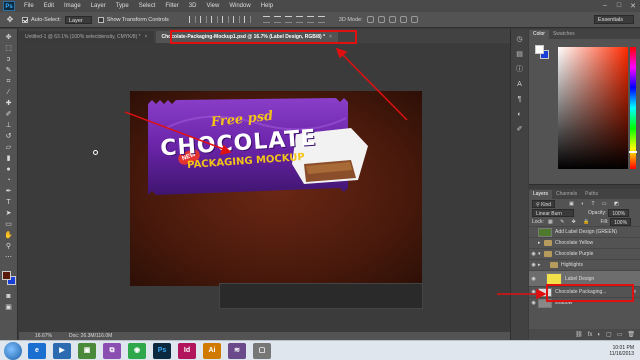 This screenshot has width=640, height=360. I want to click on color-picker-cursor, so click(95, 152).